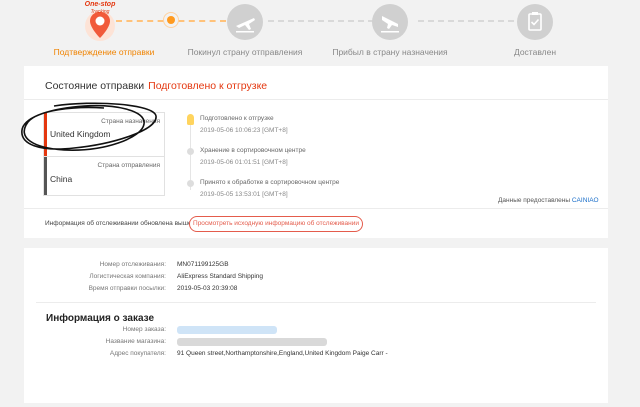 The image size is (640, 407). Describe the element at coordinates (100, 4) in the screenshot. I see `logo-text-1: One-stop` at that location.